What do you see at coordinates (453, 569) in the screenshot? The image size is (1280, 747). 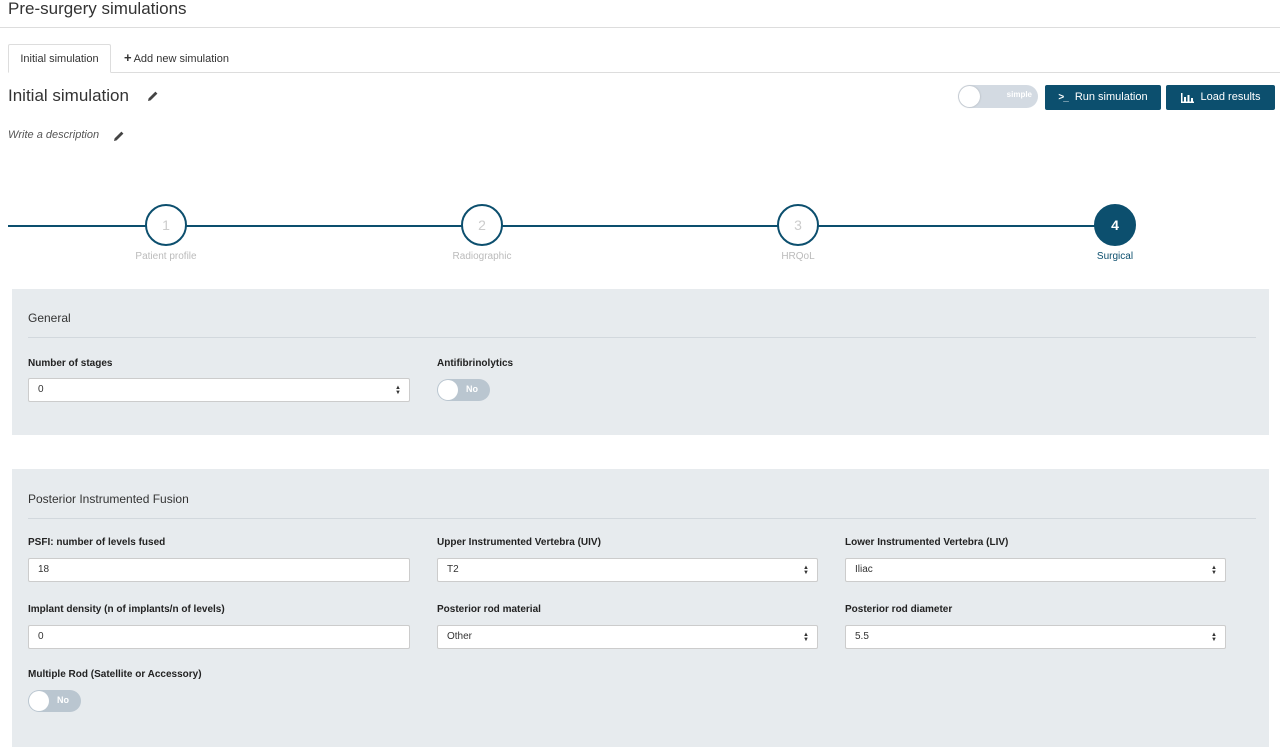 I see `select-value: T2` at bounding box center [453, 569].